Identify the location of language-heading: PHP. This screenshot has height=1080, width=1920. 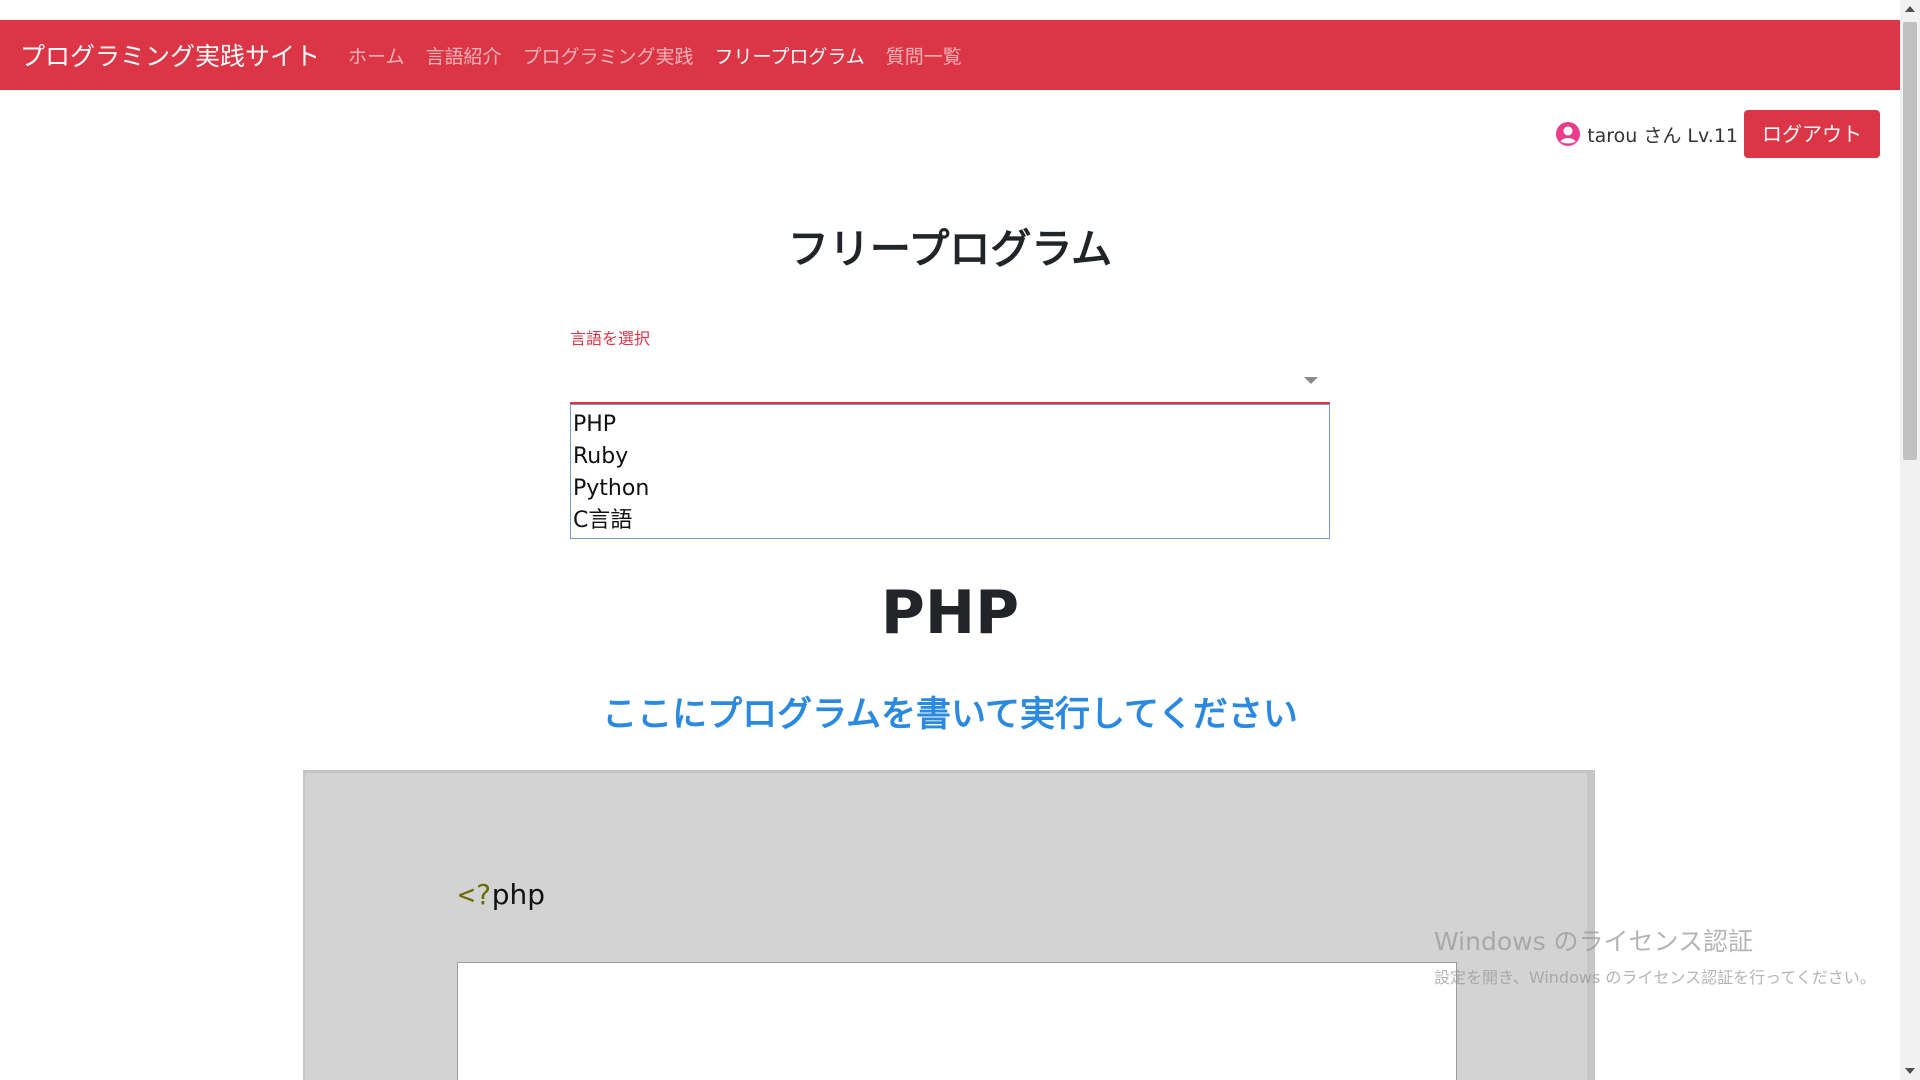
(950, 613).